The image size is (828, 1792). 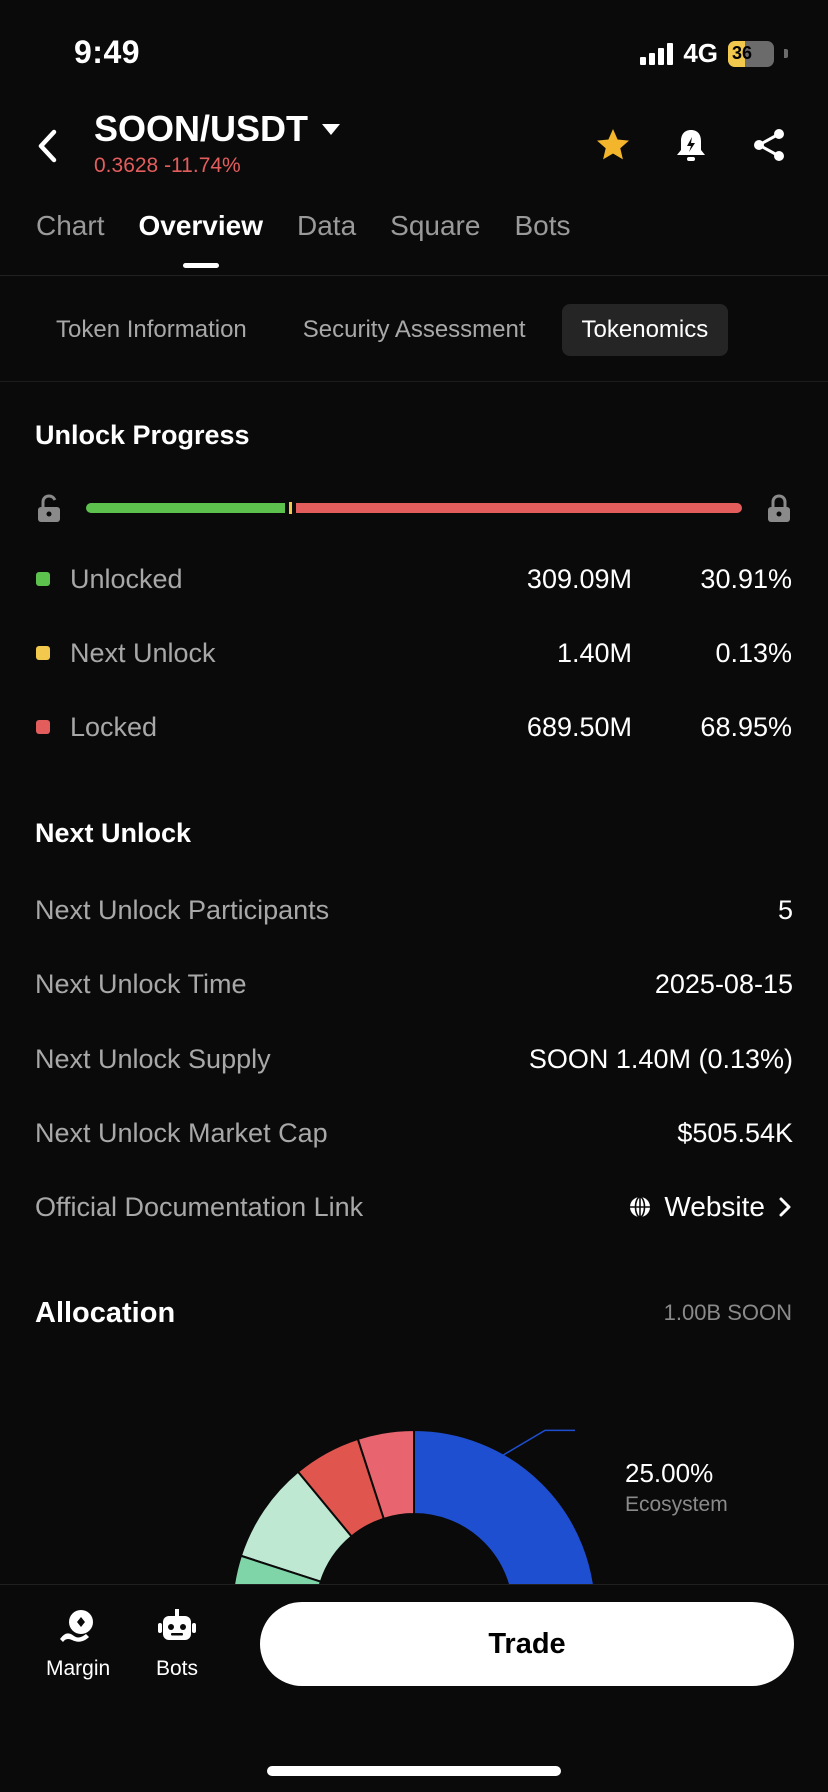 What do you see at coordinates (142, 435) in the screenshot?
I see `unlock-progress-title: Unlock Progress` at bounding box center [142, 435].